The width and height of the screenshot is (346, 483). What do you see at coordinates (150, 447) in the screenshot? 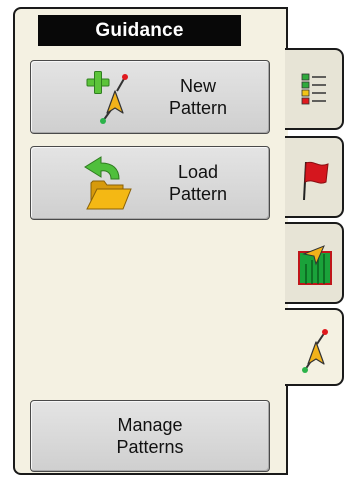
I see `manage-patterns-label-line2: Patterns` at bounding box center [150, 447].